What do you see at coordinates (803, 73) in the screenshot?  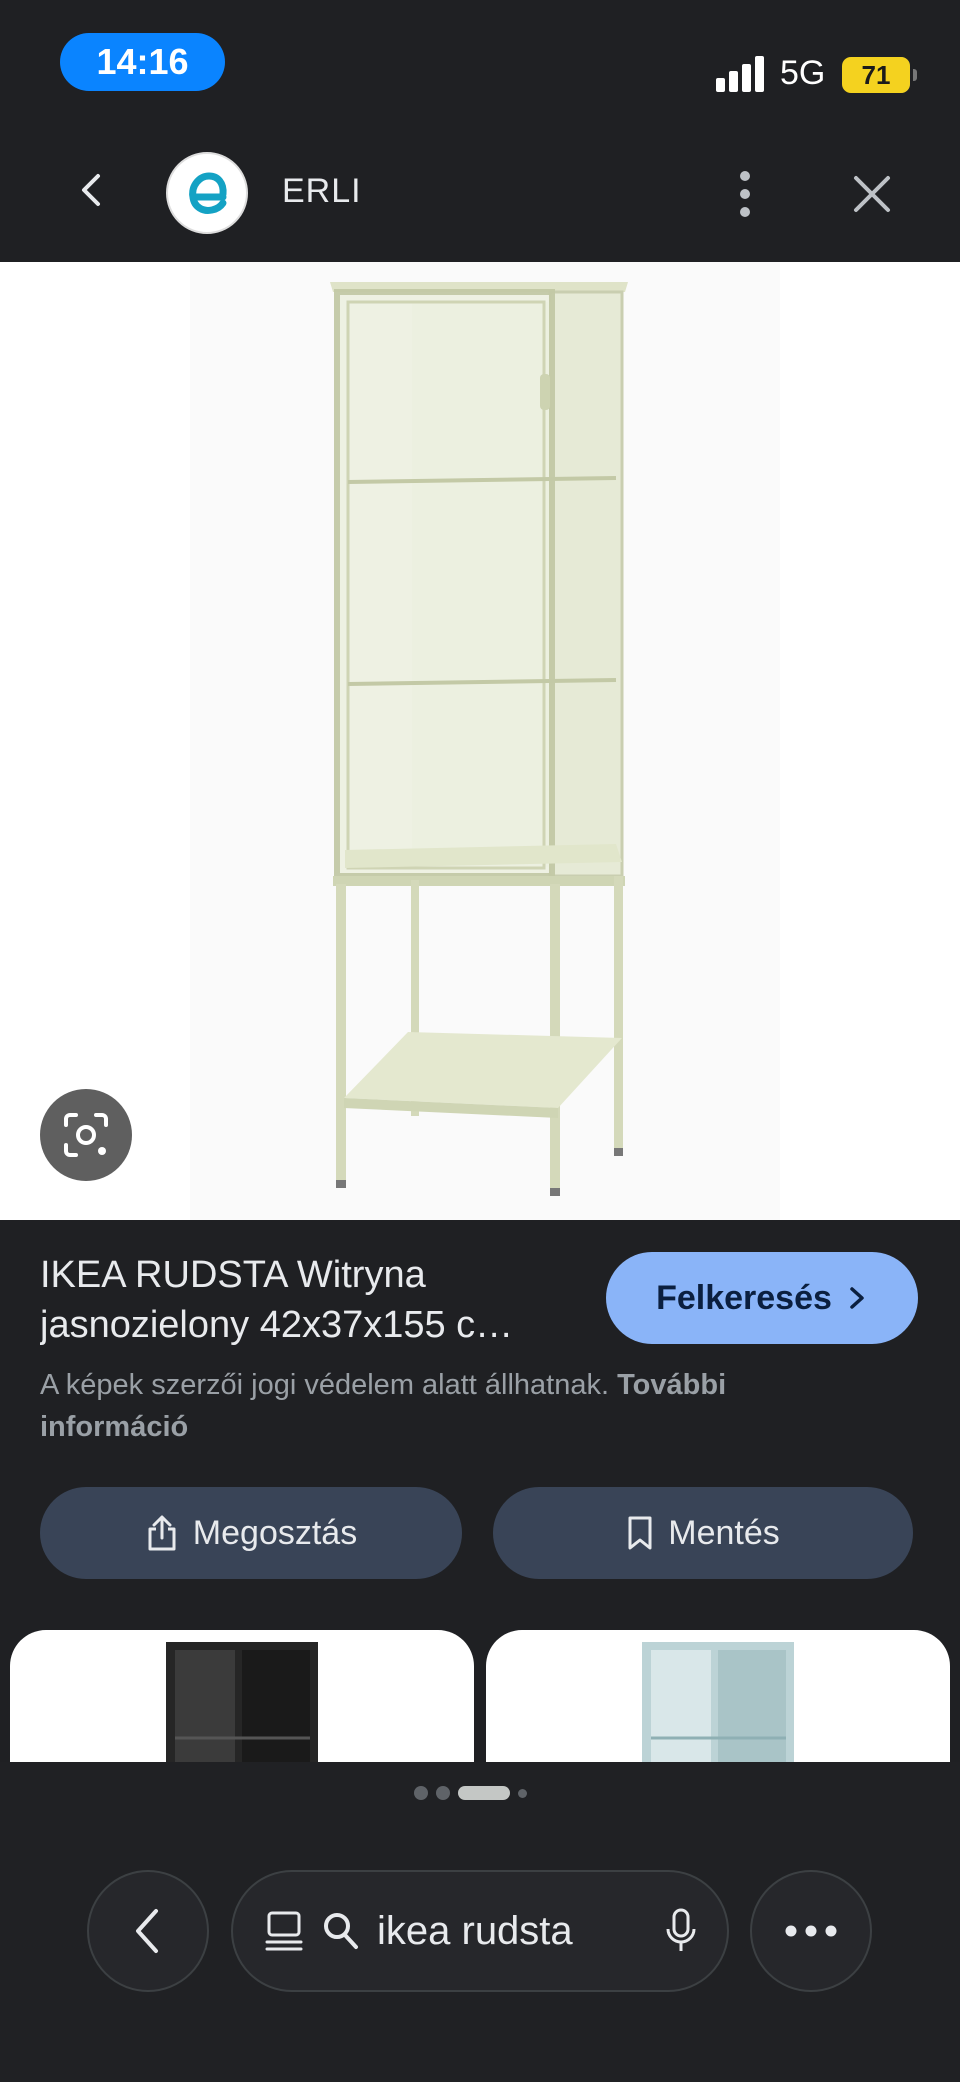 I see `network-type: 5G` at bounding box center [803, 73].